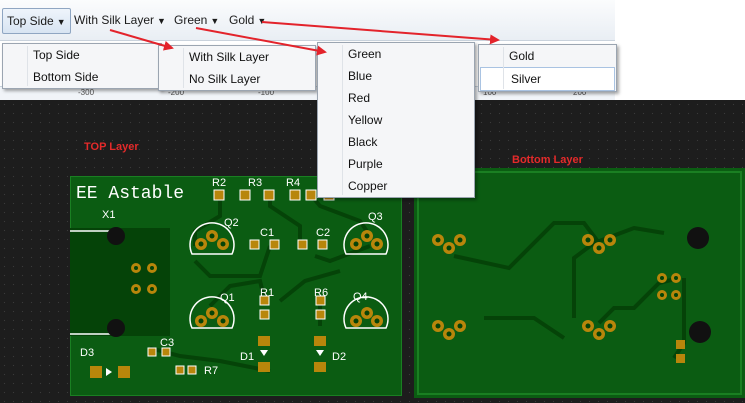 This screenshot has height=403, width=745. What do you see at coordinates (380, 33) in the screenshot?
I see `arrow-to-finish-menu` at bounding box center [380, 33].